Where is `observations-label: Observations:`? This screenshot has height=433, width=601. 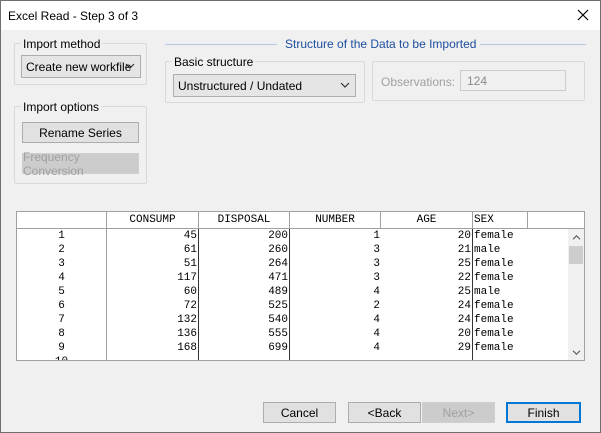
observations-label: Observations: is located at coordinates (418, 82).